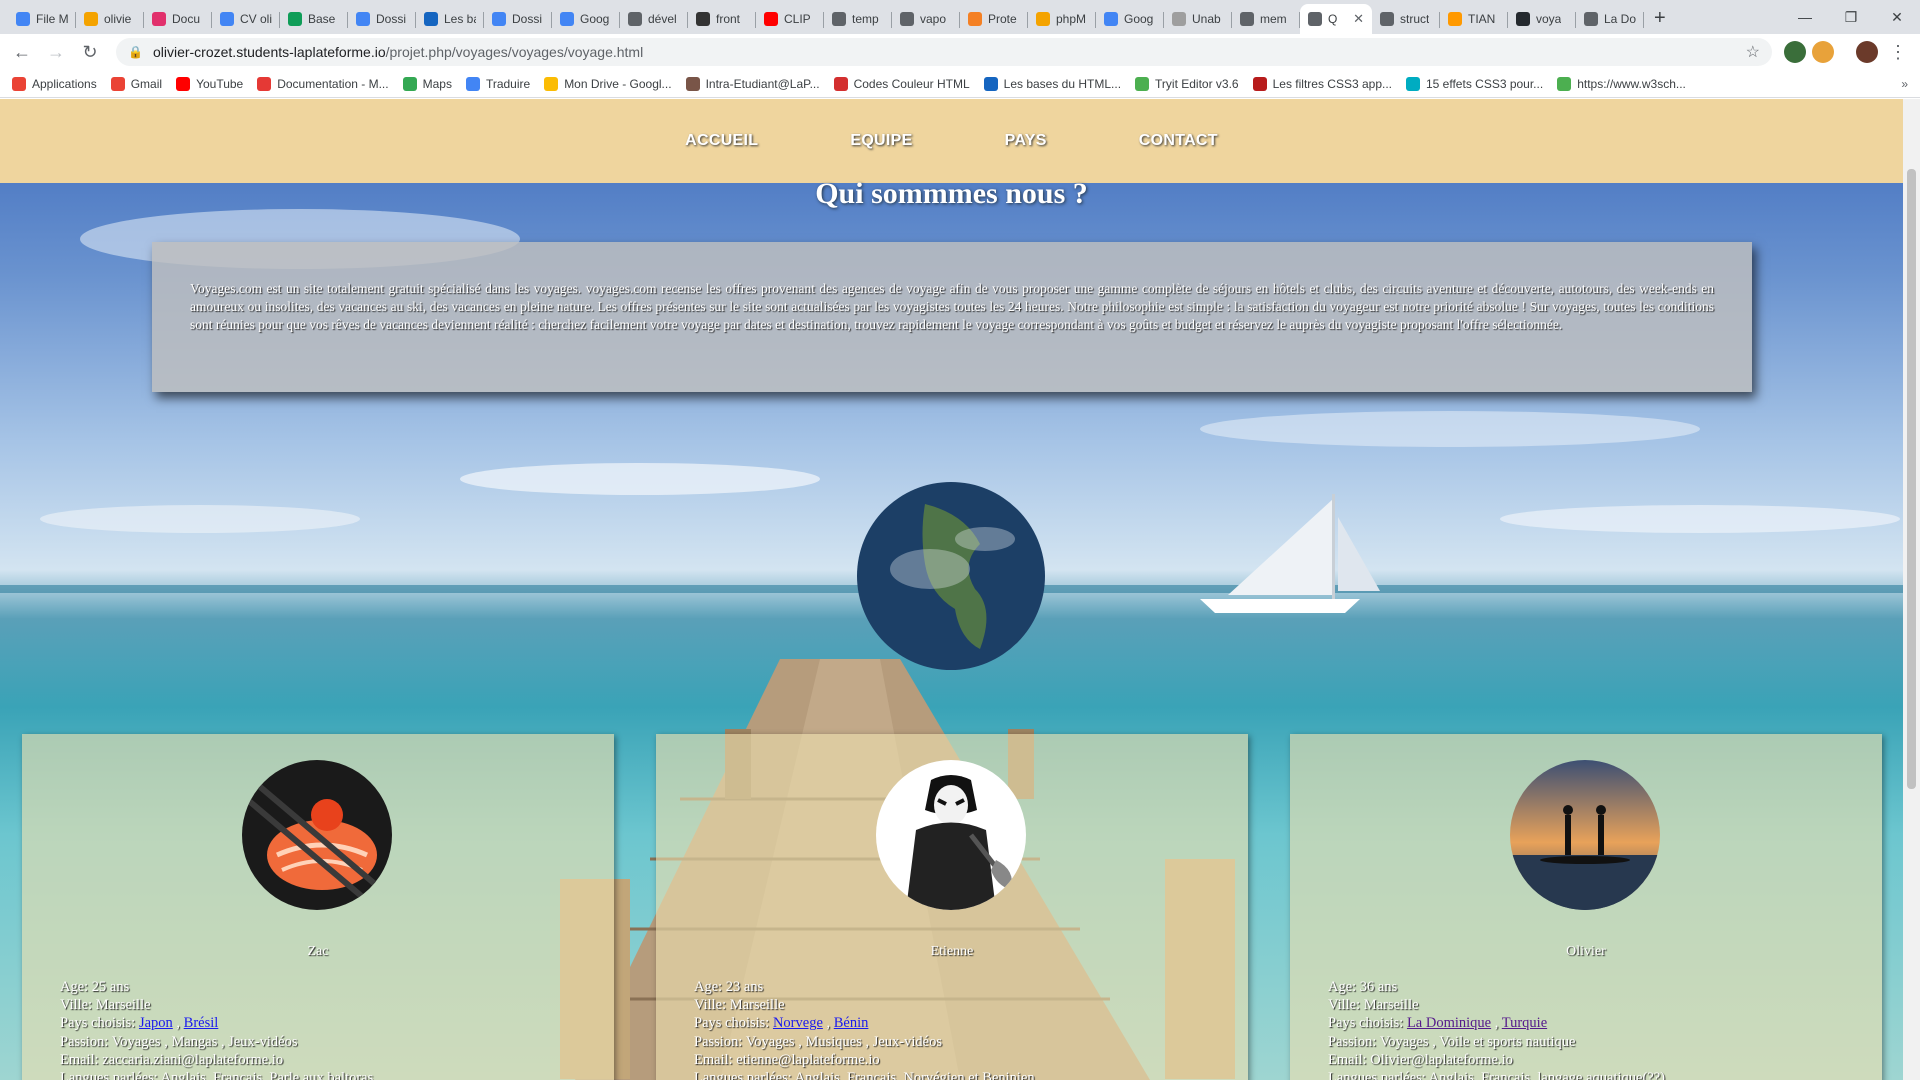  I want to click on bookmark-item: Applications, so click(54, 83).